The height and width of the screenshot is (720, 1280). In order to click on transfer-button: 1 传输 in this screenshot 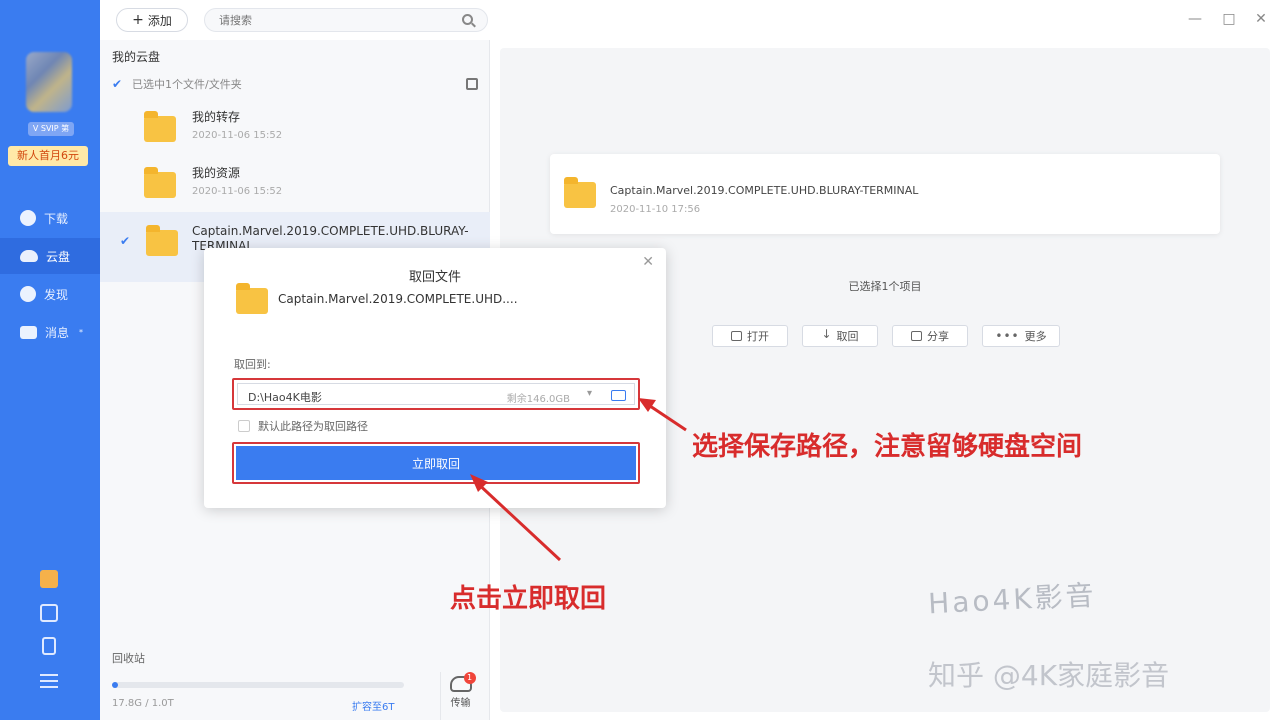, I will do `click(460, 696)`.